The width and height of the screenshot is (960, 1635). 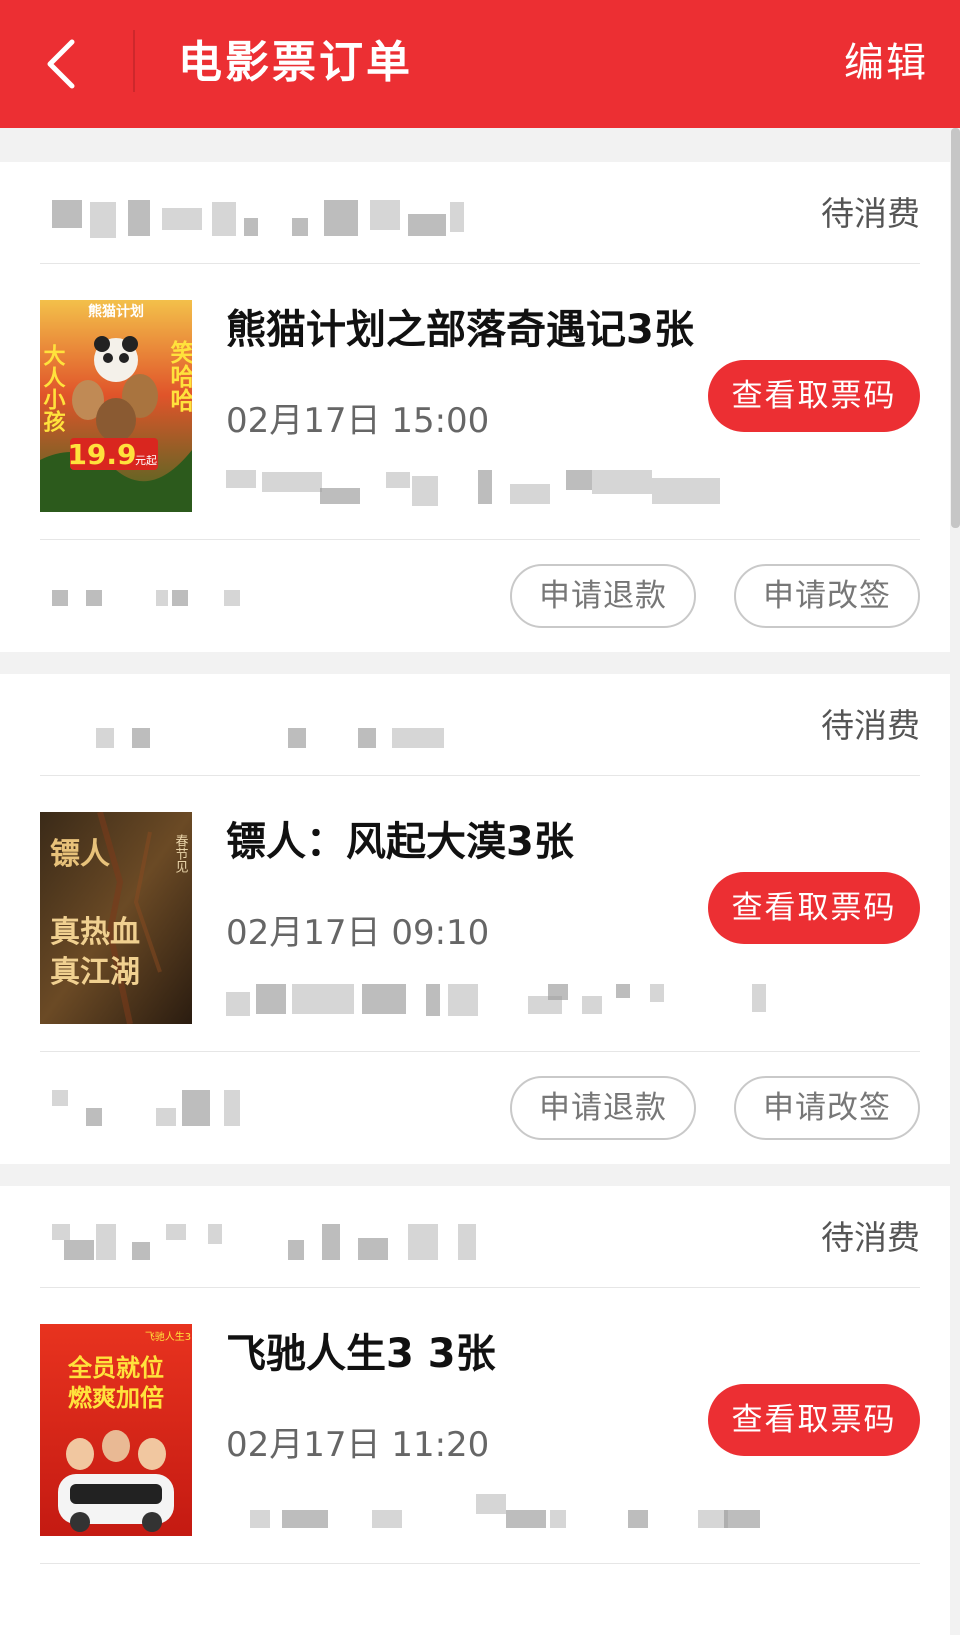 I want to click on scrollbar, so click(x=955, y=328).